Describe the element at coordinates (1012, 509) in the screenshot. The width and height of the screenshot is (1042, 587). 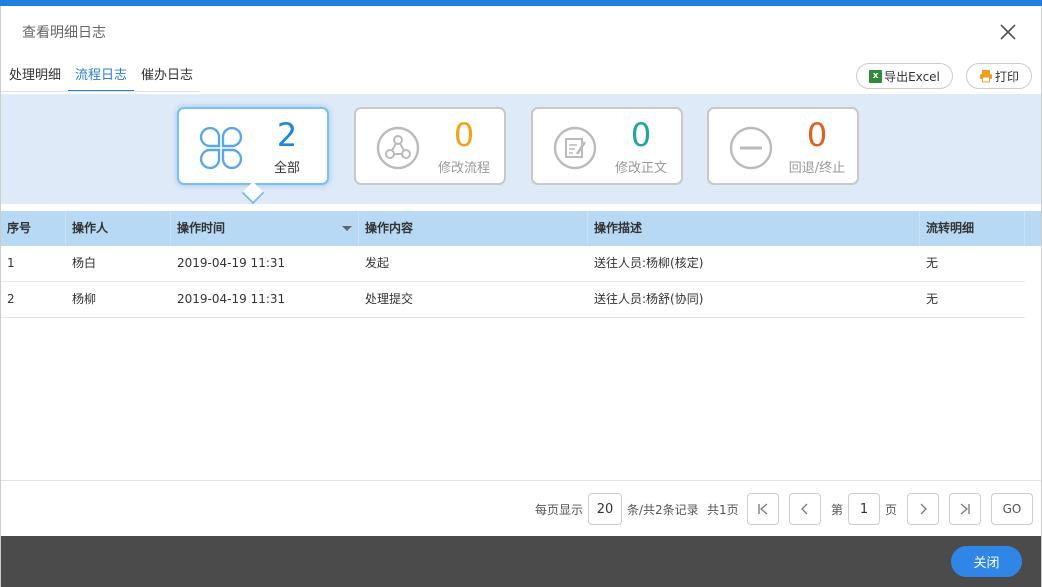
I see `go-button: GO` at that location.